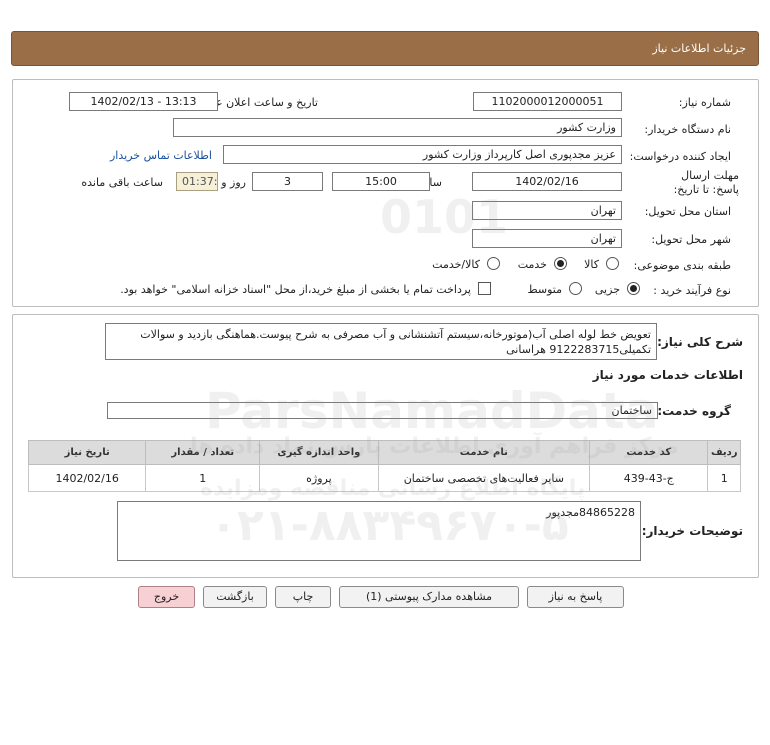 The image size is (770, 745). What do you see at coordinates (575, 597) in the screenshot?
I see `reply-to-need-button: پاسخ به نیاز` at bounding box center [575, 597].